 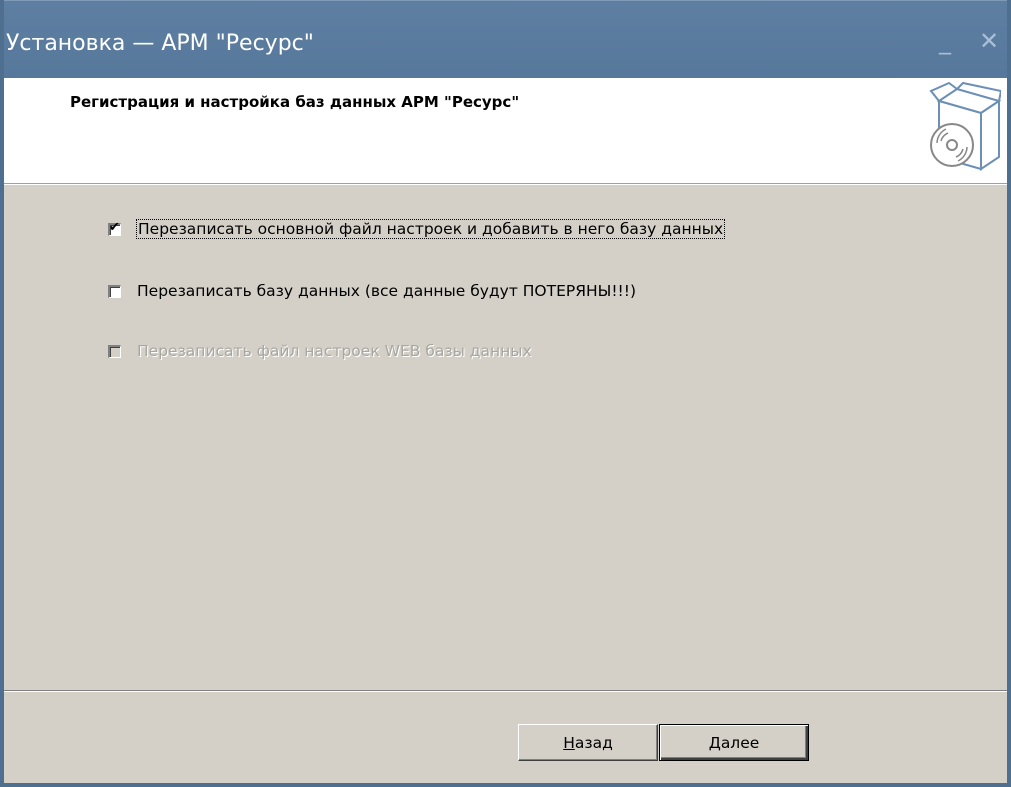 I want to click on next-button-label: алее, so click(x=740, y=742).